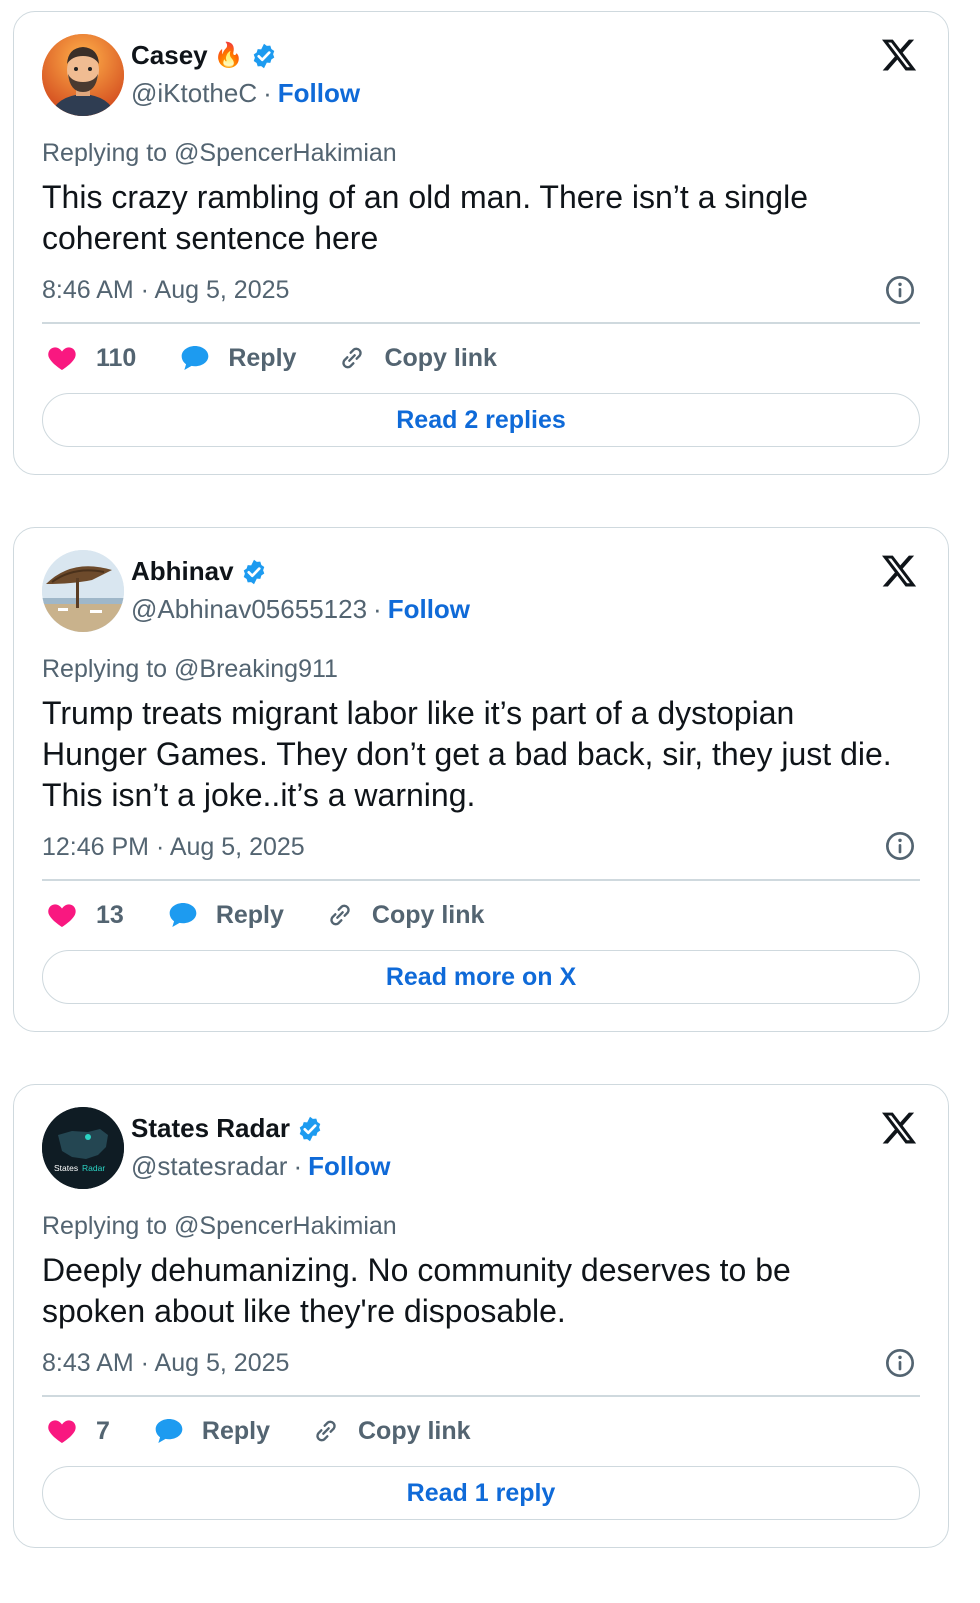  I want to click on author-name: States Radar, so click(210, 1128).